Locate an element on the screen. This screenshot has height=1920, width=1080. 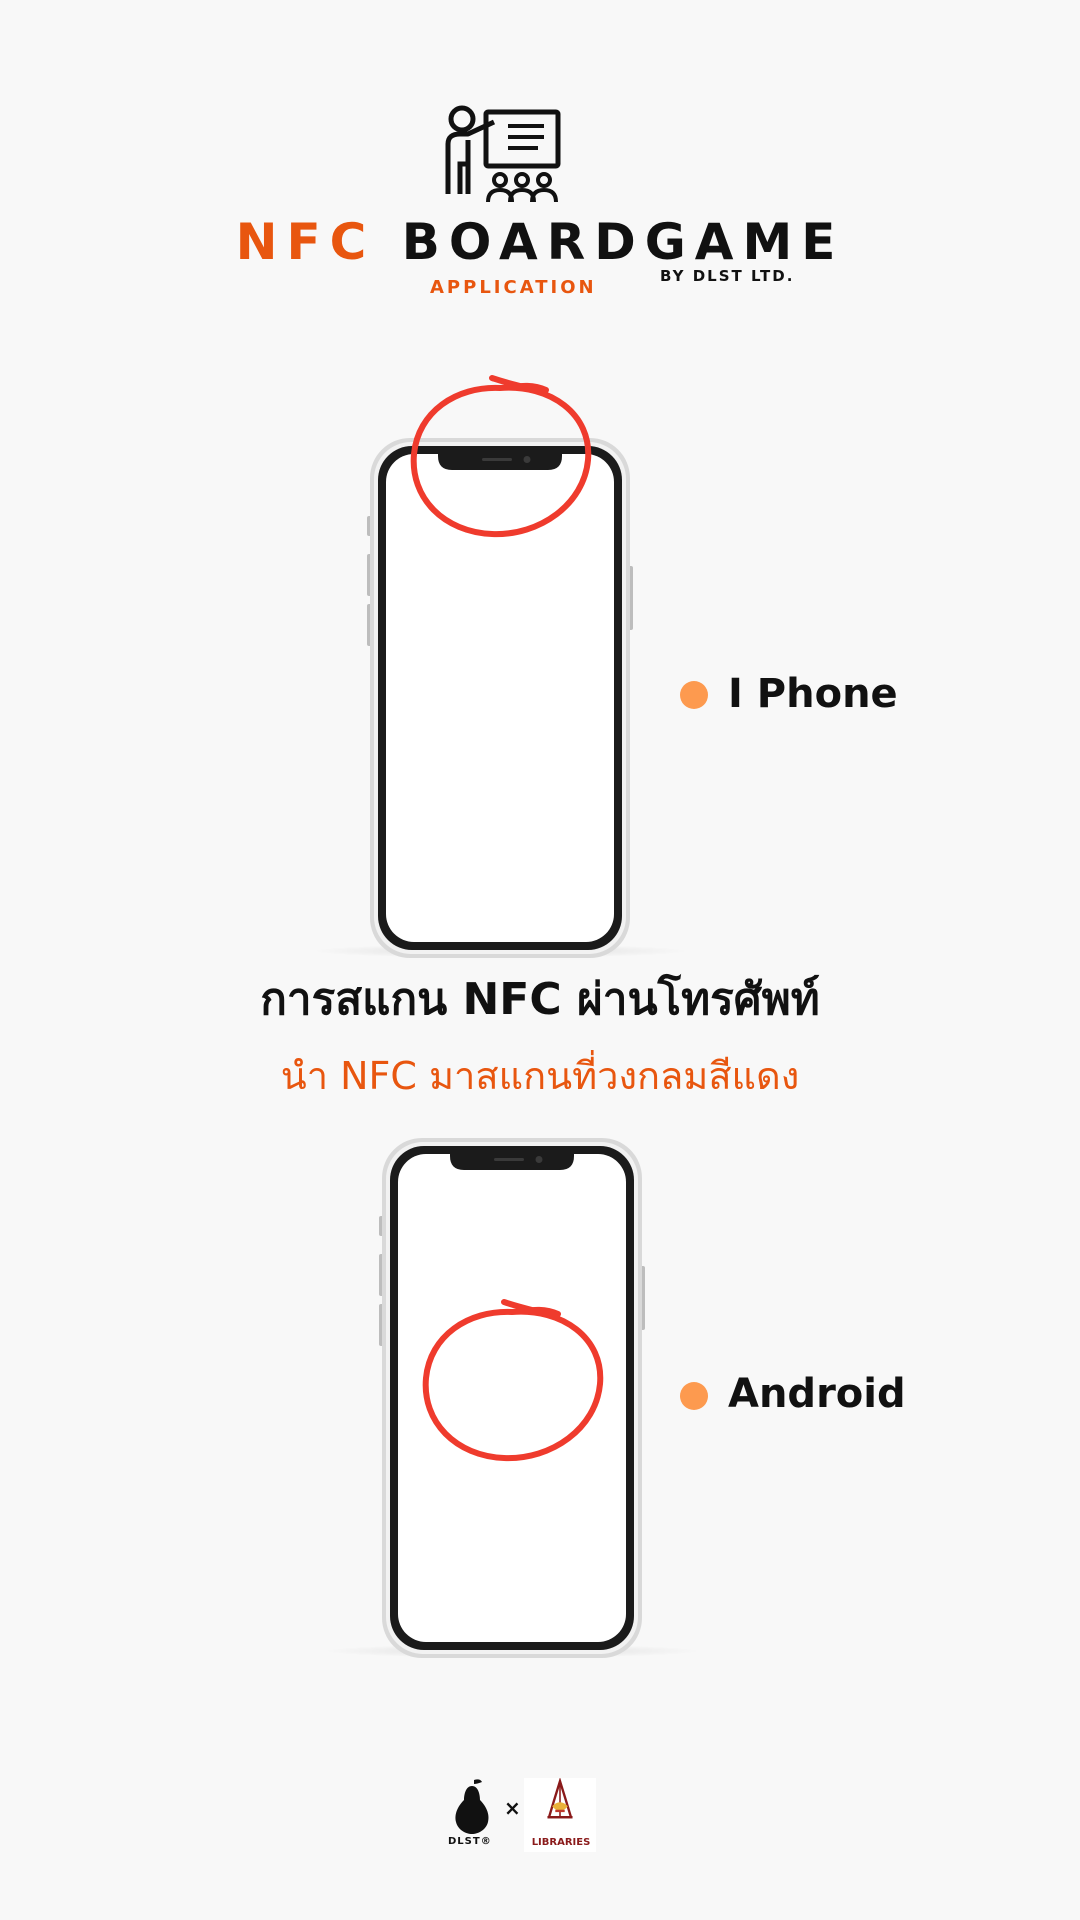
title-boardgame: BOARDGAME is located at coordinates (623, 242).